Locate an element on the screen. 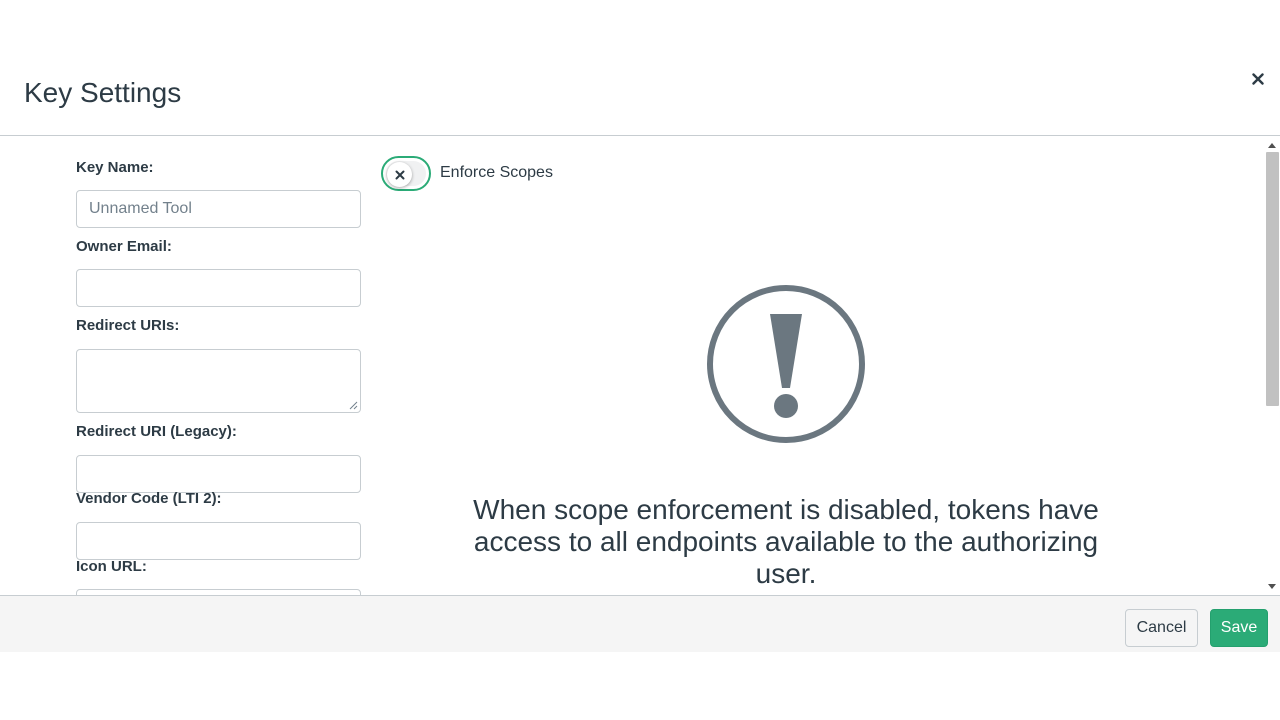 The image size is (1280, 720). close-button is located at coordinates (1258, 79).